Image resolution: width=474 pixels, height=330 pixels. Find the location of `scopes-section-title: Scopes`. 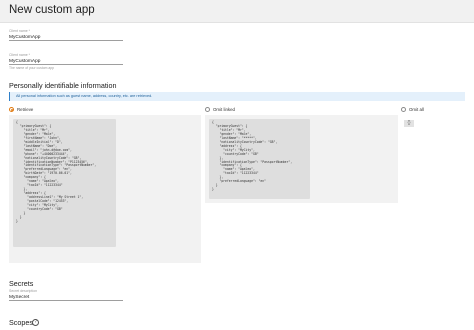

scopes-section-title: Scopes is located at coordinates (21, 322).